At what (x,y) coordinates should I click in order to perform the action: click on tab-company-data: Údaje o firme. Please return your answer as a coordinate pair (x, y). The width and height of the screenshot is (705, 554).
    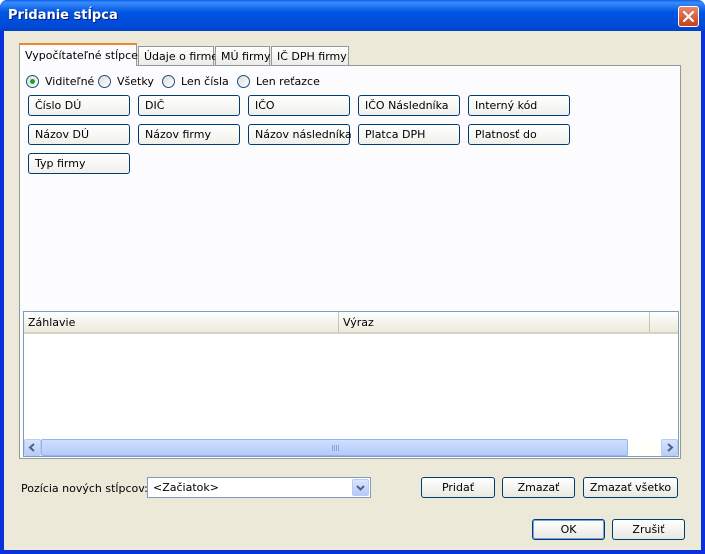
    Looking at the image, I should click on (178, 55).